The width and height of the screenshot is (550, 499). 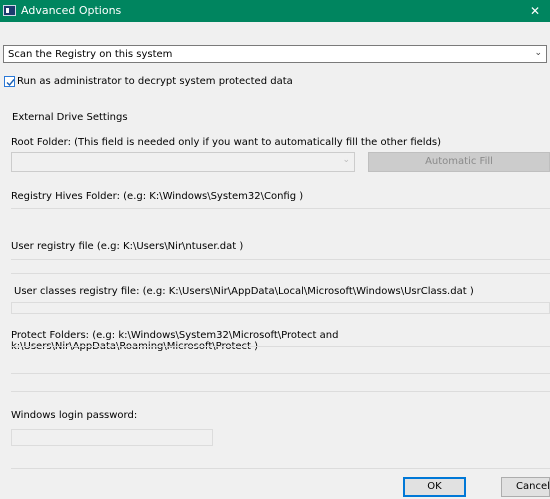 I want to click on run-as-admin-checkbox, so click(x=9, y=81).